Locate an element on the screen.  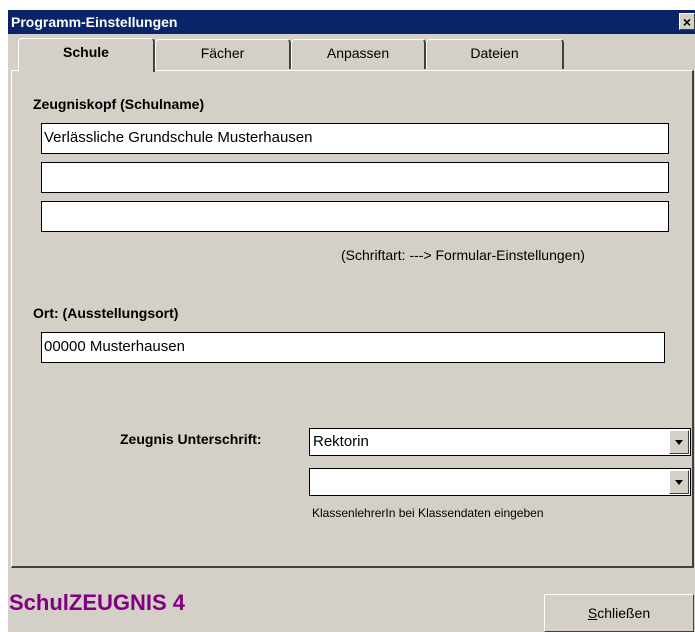
location-heading: Ort: (Ausstellungsort) is located at coordinates (106, 313).